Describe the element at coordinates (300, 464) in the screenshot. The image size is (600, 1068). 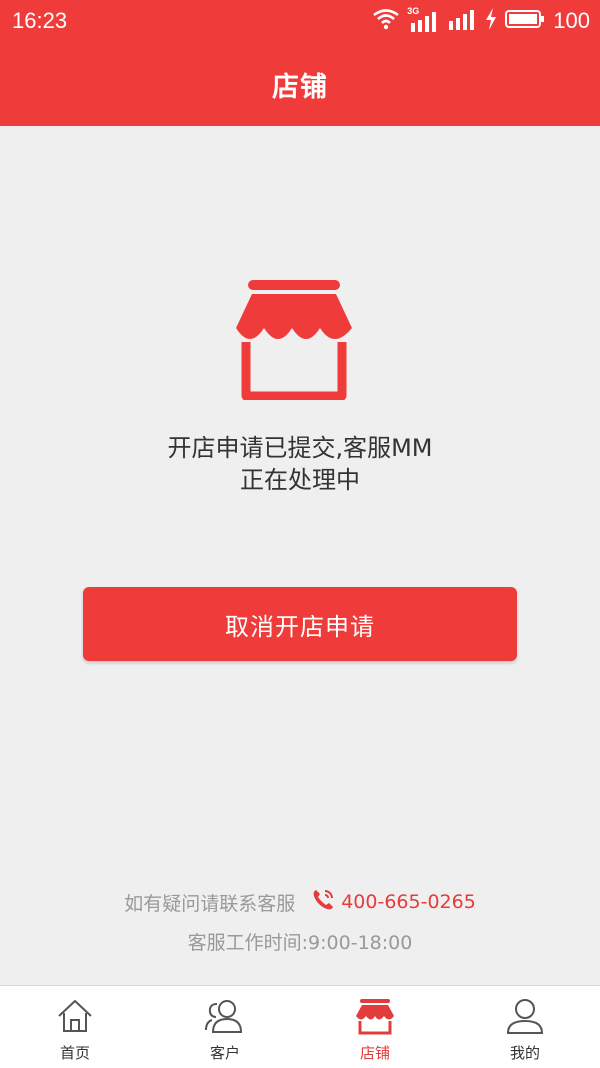
I see `status-message: 开店申请已提交,客服MM 正在处理中` at that location.